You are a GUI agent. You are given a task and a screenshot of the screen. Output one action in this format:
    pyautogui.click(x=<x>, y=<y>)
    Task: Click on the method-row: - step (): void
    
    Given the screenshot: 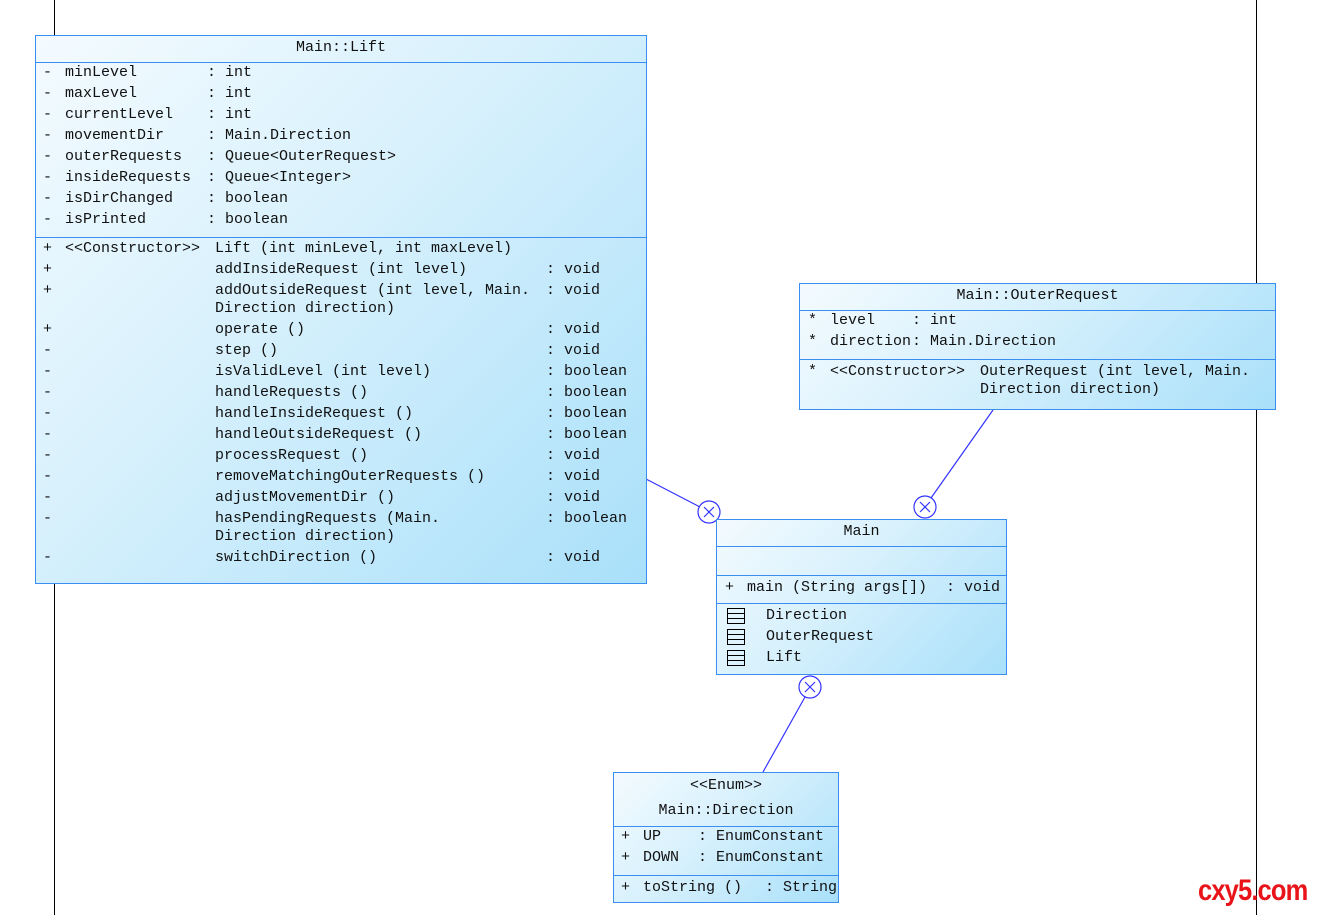 What is the action you would take?
    pyautogui.click(x=341, y=352)
    